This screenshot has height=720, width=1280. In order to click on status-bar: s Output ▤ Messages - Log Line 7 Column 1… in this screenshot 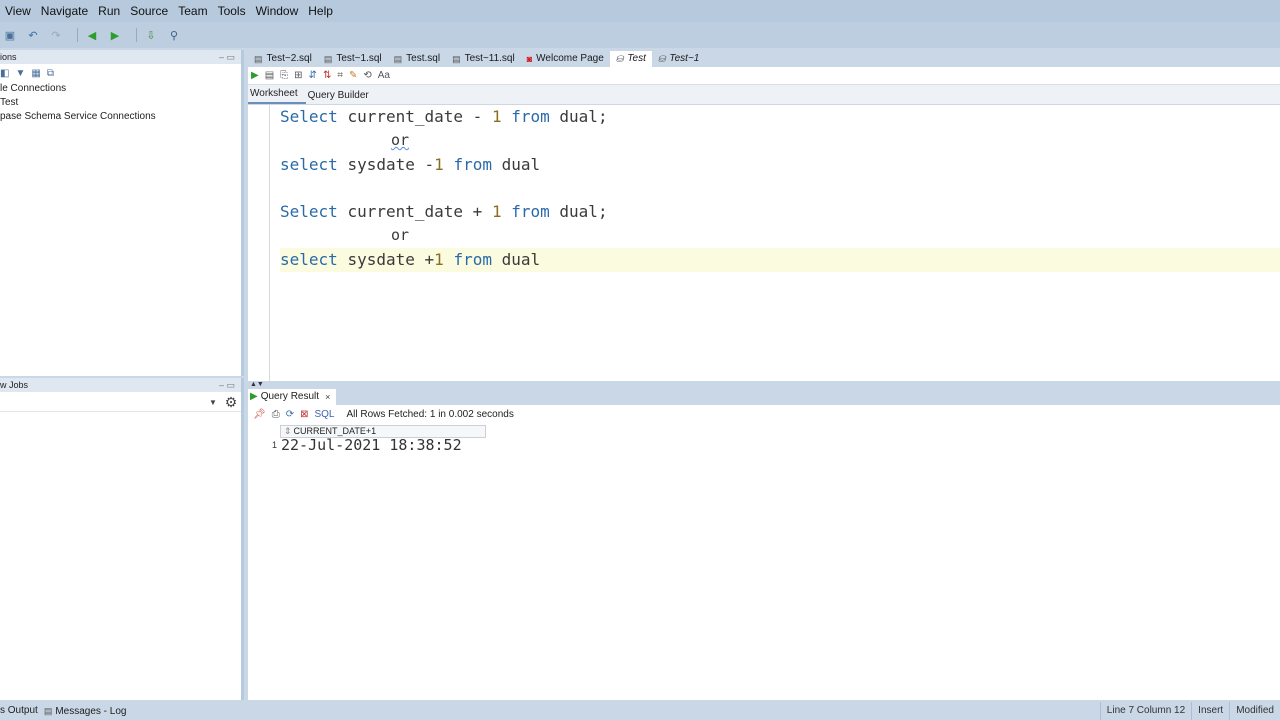, I will do `click(640, 711)`.